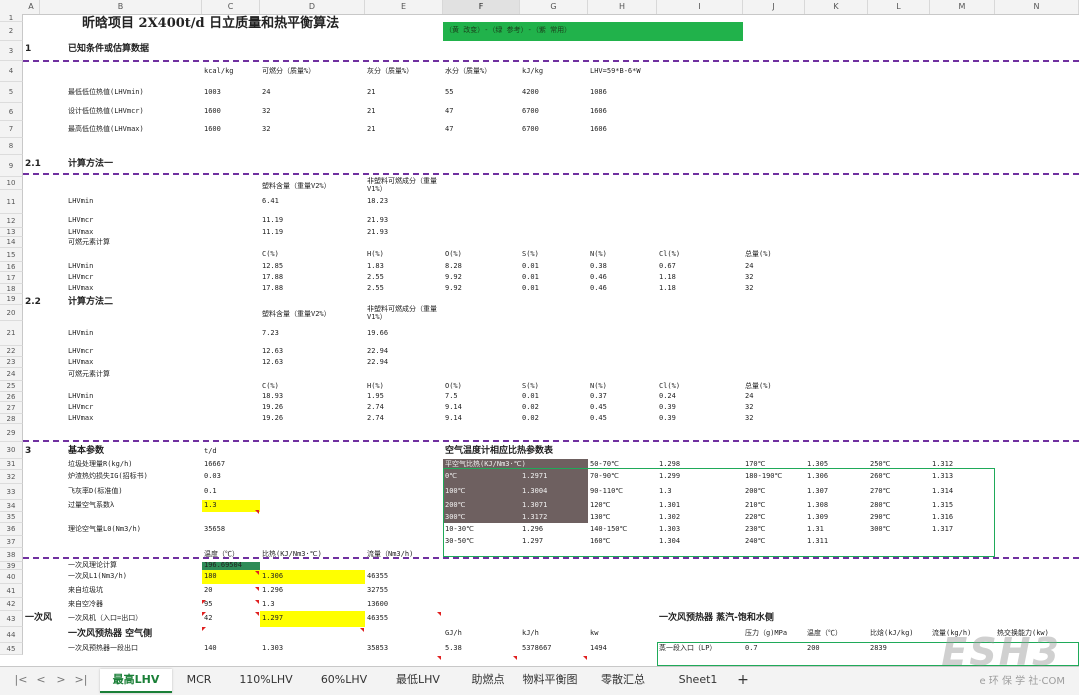 The height and width of the screenshot is (695, 1079). Describe the element at coordinates (11, 299) in the screenshot. I see `row-header-19: 19` at that location.